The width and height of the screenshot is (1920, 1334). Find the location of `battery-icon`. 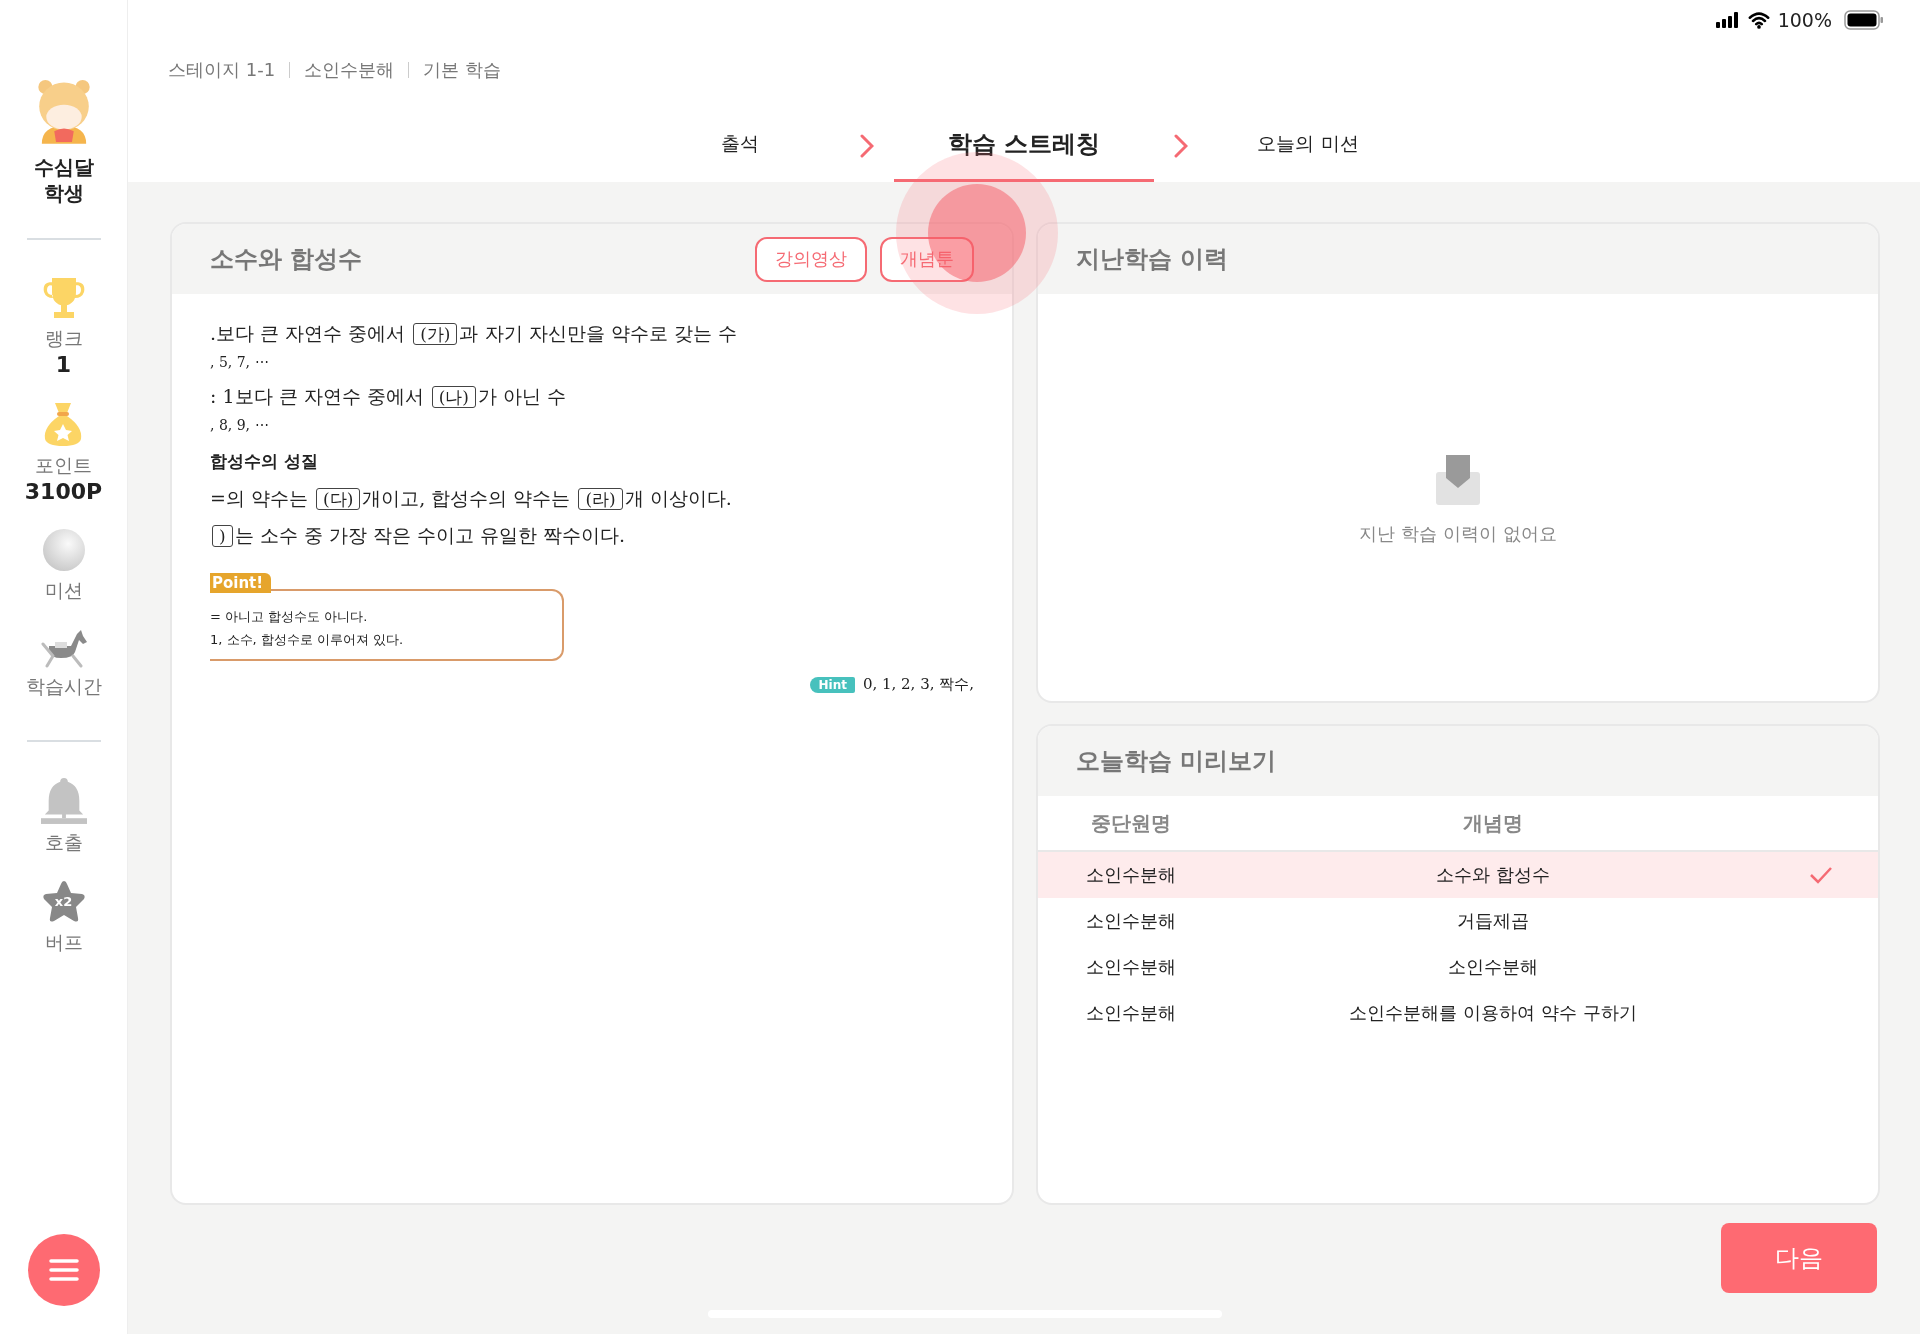

battery-icon is located at coordinates (1864, 20).